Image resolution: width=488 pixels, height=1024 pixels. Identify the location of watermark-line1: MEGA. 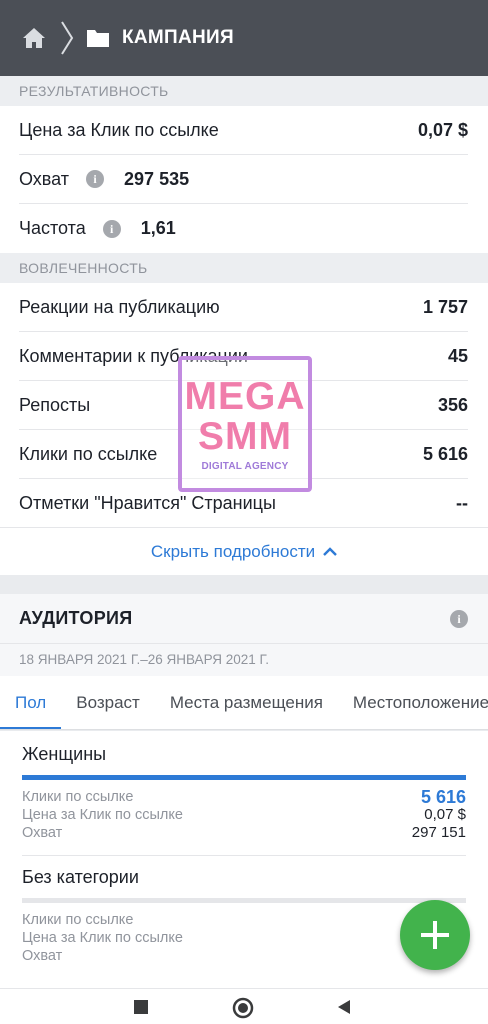
(245, 396).